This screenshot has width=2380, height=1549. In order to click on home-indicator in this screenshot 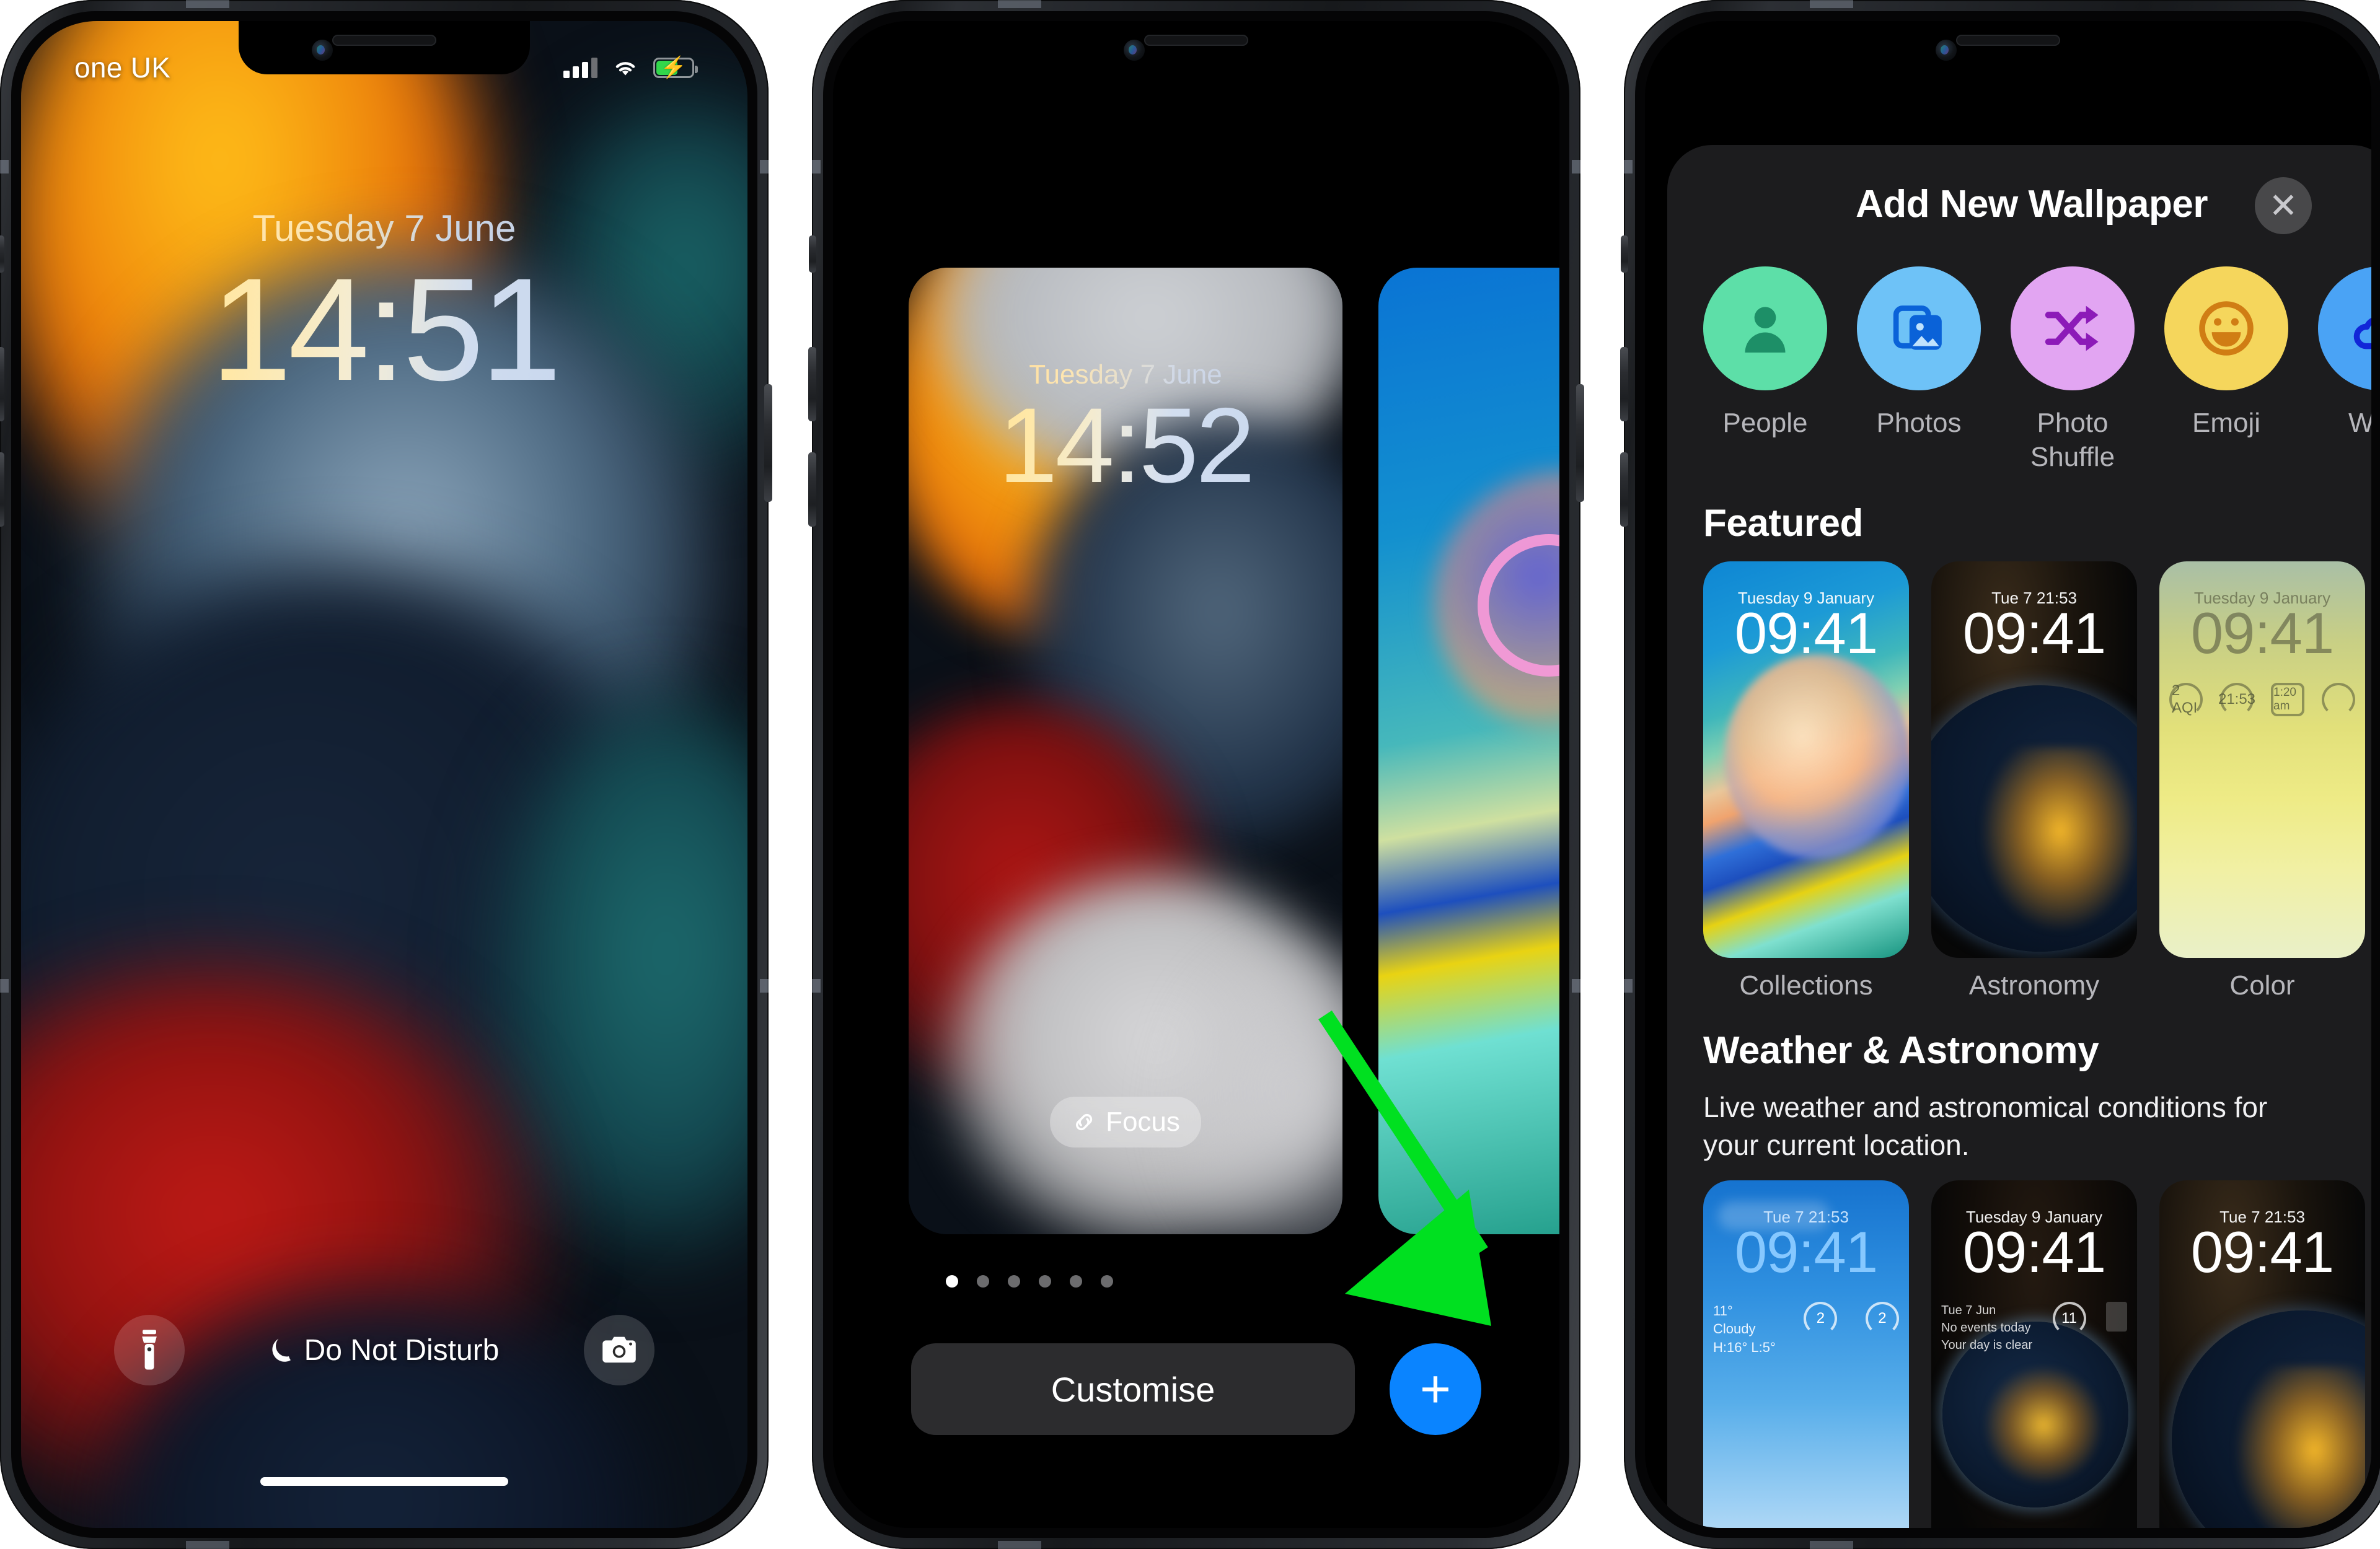, I will do `click(384, 1481)`.